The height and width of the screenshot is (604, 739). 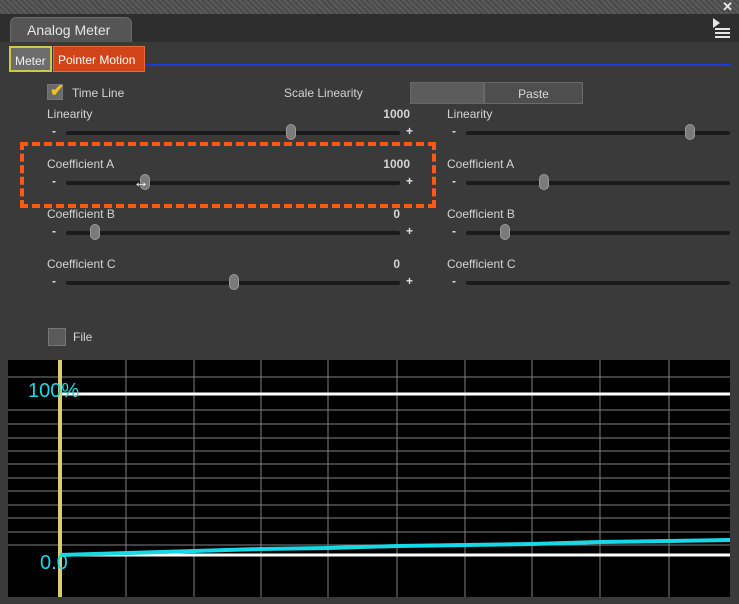 I want to click on copy-button, so click(x=447, y=93).